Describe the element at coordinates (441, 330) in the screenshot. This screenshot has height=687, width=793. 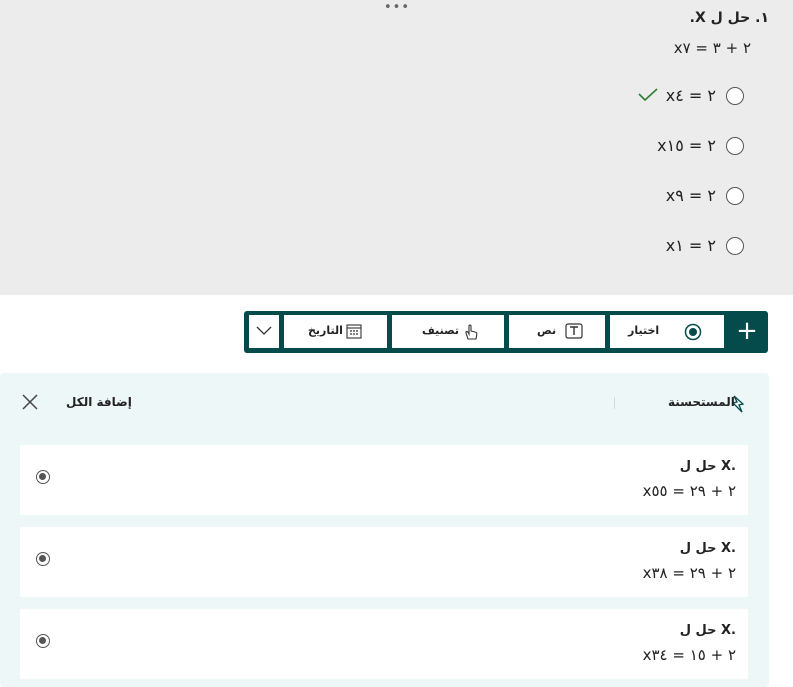
I see `rating-label: تصنيف` at that location.